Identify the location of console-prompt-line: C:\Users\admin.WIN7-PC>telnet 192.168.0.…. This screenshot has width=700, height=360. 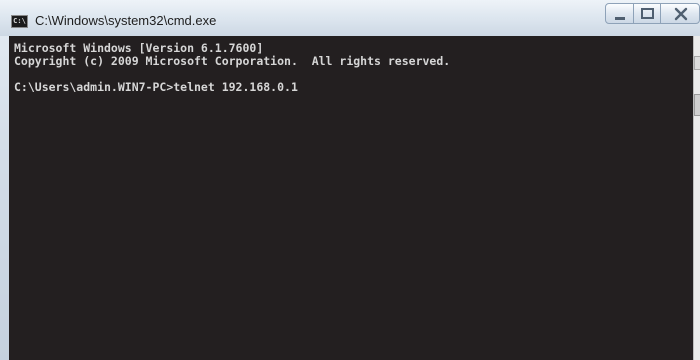
(156, 87).